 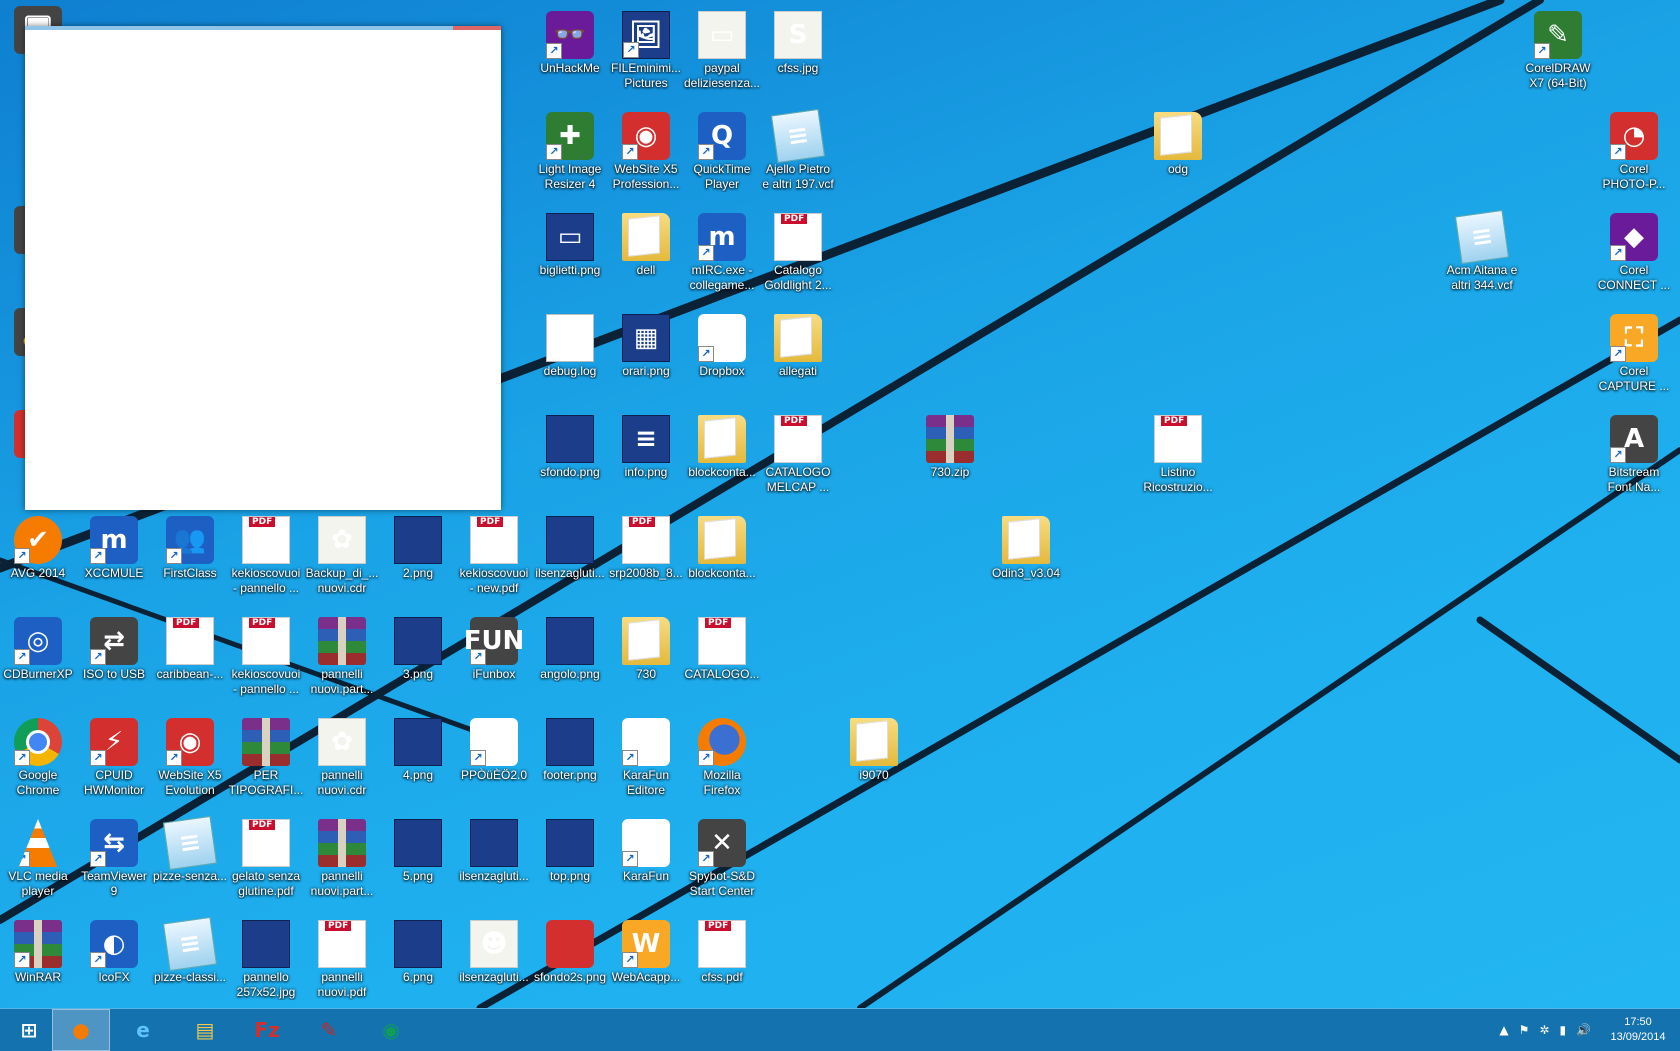 What do you see at coordinates (477, 28) in the screenshot?
I see `window-close-strip` at bounding box center [477, 28].